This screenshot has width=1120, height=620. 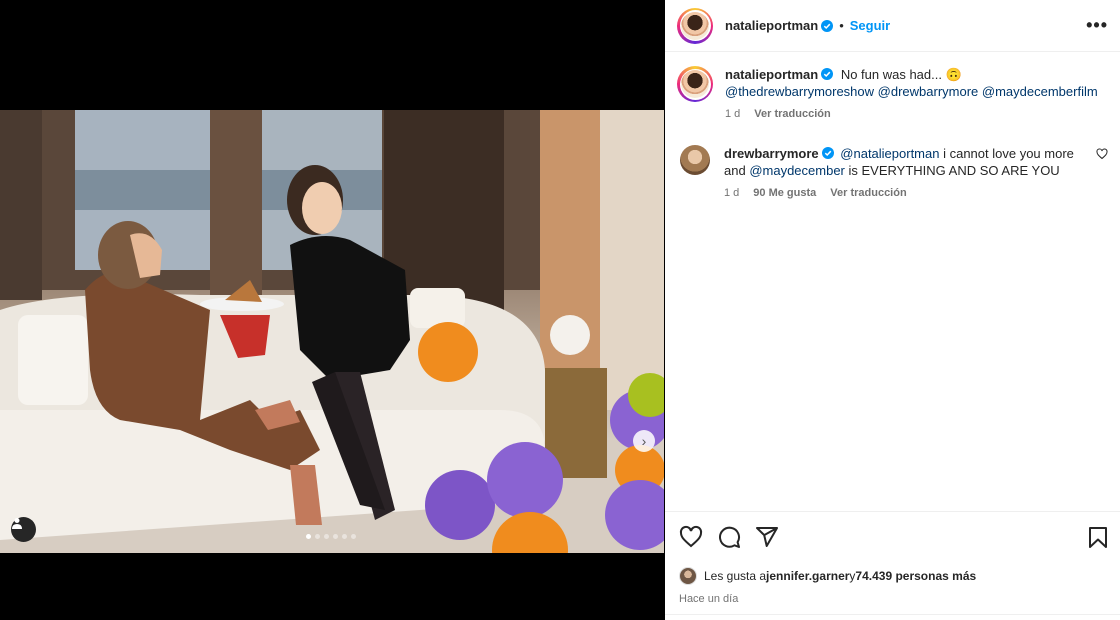 I want to click on heart-icon, so click(x=691, y=536).